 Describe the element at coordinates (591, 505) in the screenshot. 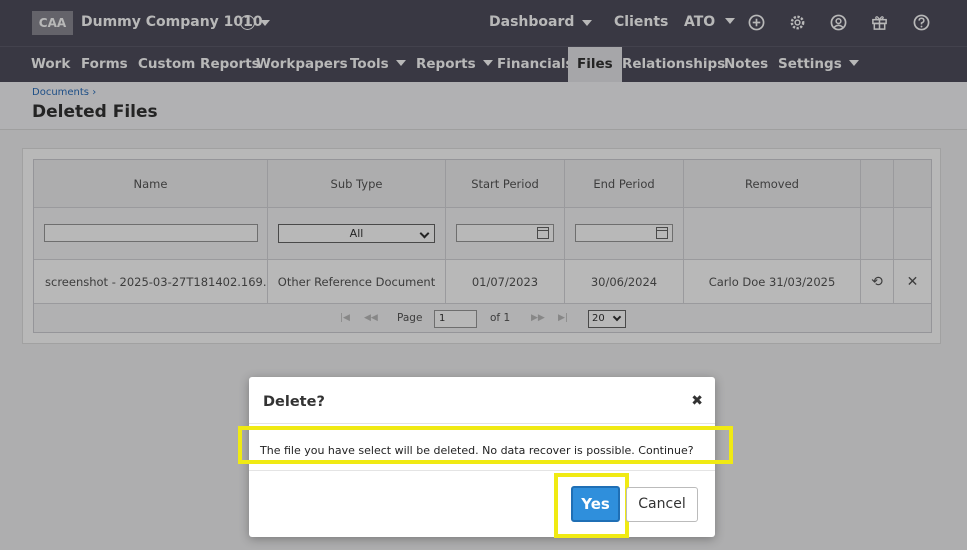

I see `yes-highlight-box` at that location.